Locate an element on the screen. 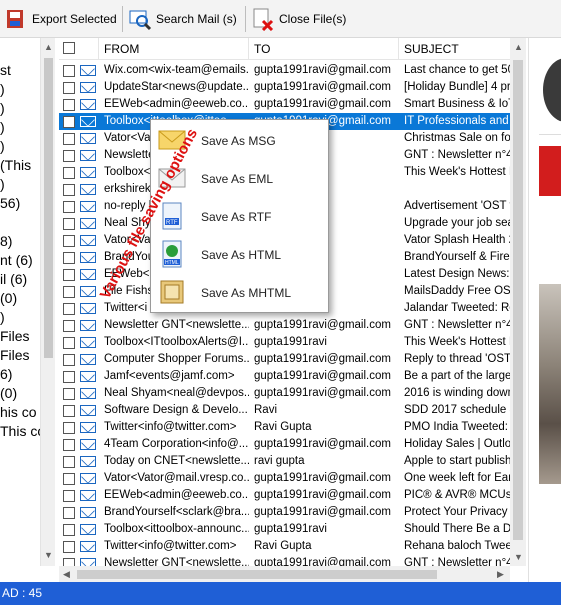 This screenshot has height=605, width=561. folder-tree-scrollbar: ▲ ▼ is located at coordinates (47, 302).